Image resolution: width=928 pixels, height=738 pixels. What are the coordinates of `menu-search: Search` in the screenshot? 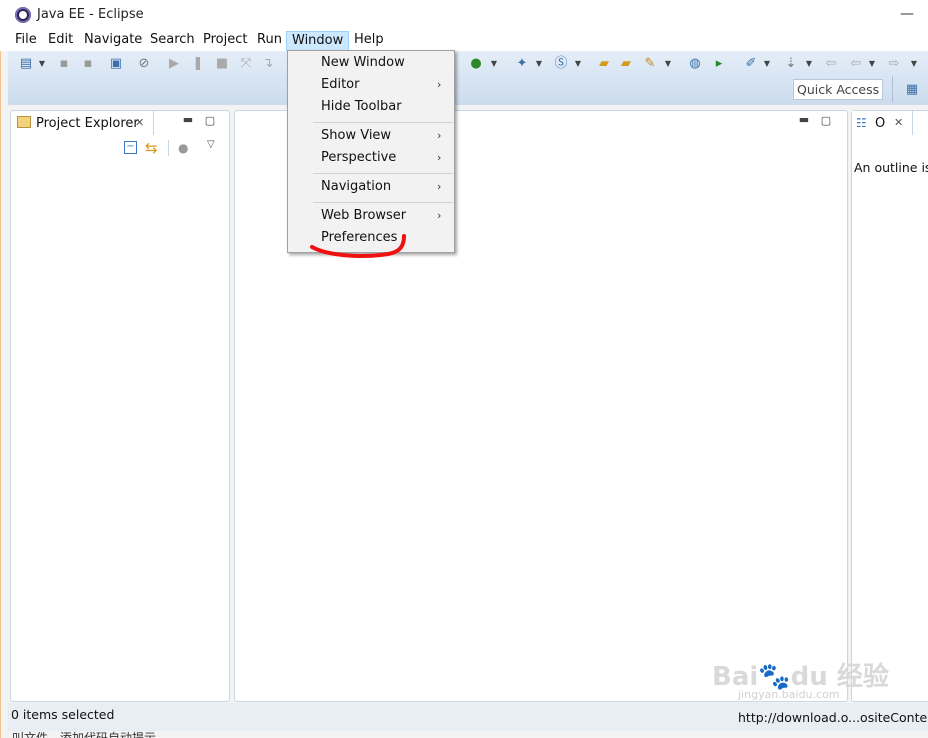 It's located at (172, 41).